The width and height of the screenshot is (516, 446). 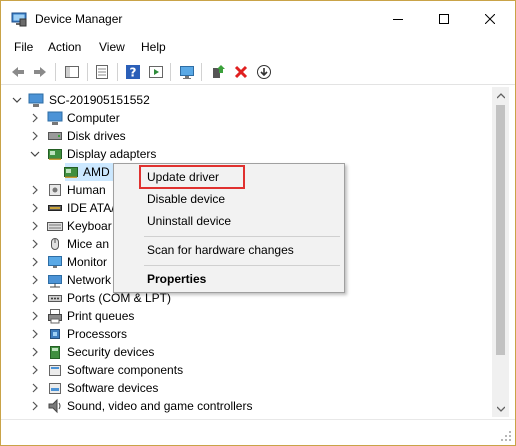 What do you see at coordinates (93, 118) in the screenshot?
I see `tree-item-label: Computer` at bounding box center [93, 118].